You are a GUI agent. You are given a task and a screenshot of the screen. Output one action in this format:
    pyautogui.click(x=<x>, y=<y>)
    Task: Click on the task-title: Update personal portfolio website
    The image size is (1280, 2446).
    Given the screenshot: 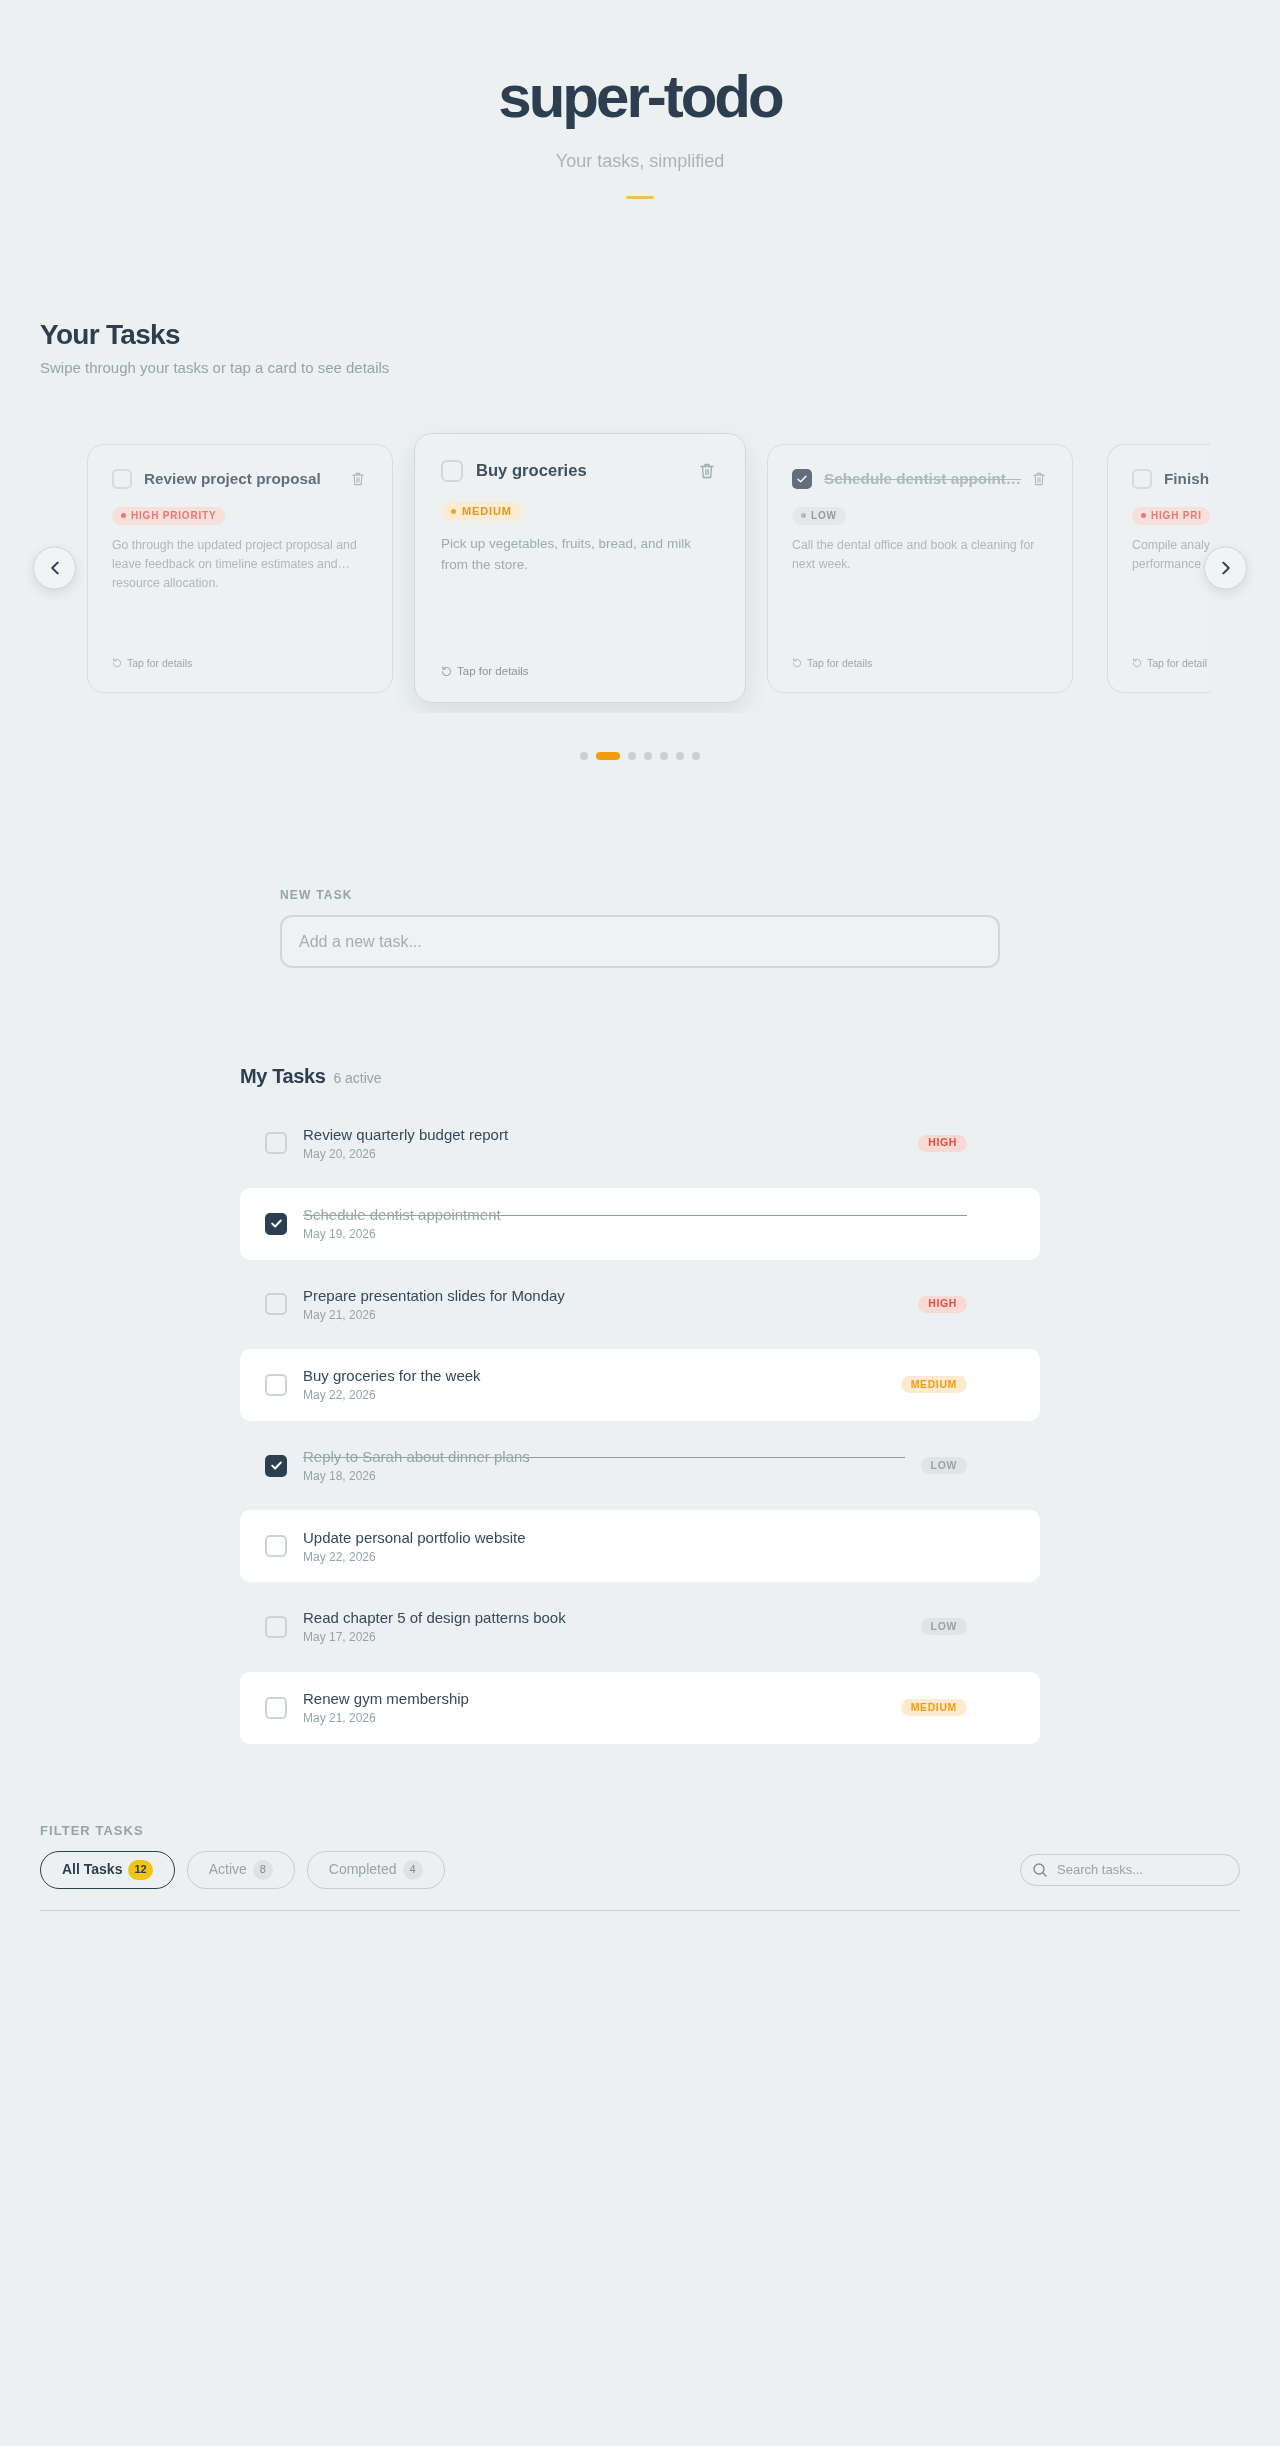 What is the action you would take?
    pyautogui.click(x=414, y=1537)
    